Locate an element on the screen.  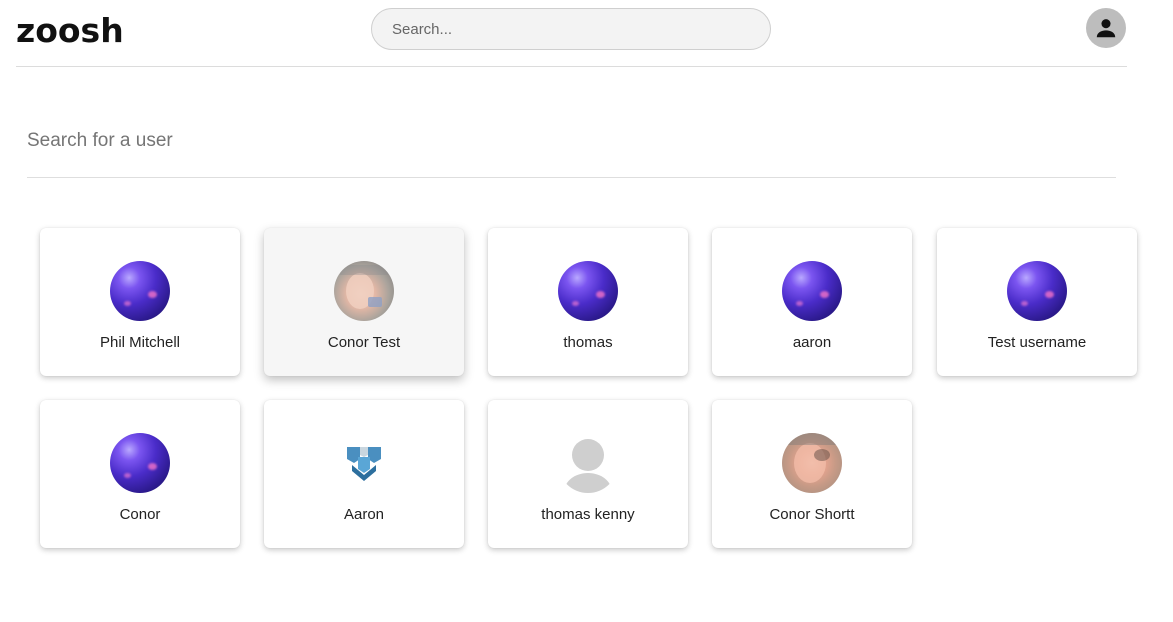
user-name: Conor Test is located at coordinates (364, 342).